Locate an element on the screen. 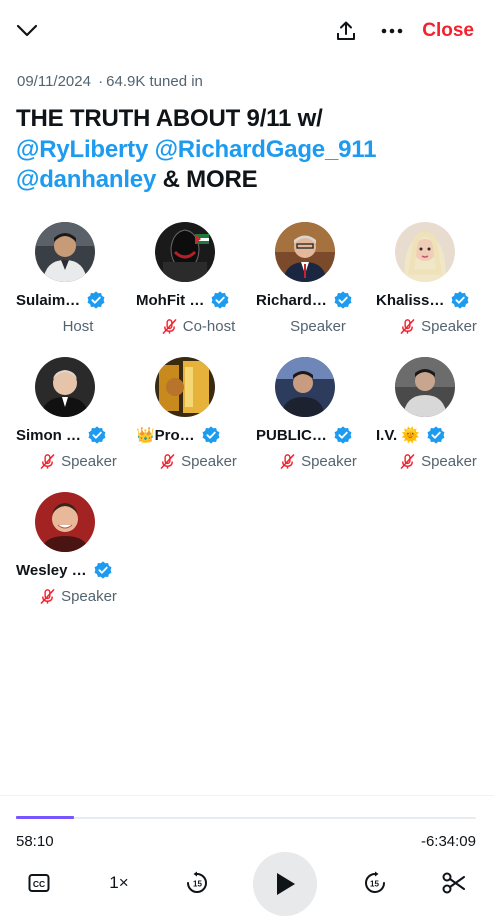 The height and width of the screenshot is (916, 494). space-date: 09/11/2024 is located at coordinates (54, 81).